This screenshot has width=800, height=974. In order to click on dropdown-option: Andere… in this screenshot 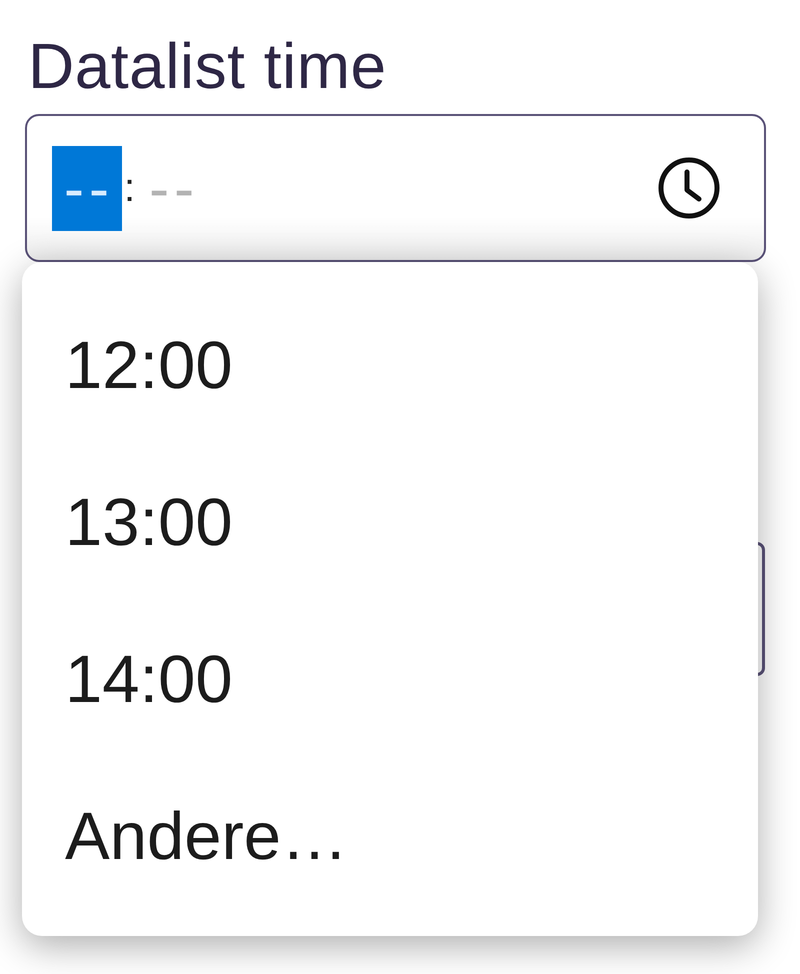, I will do `click(390, 836)`.